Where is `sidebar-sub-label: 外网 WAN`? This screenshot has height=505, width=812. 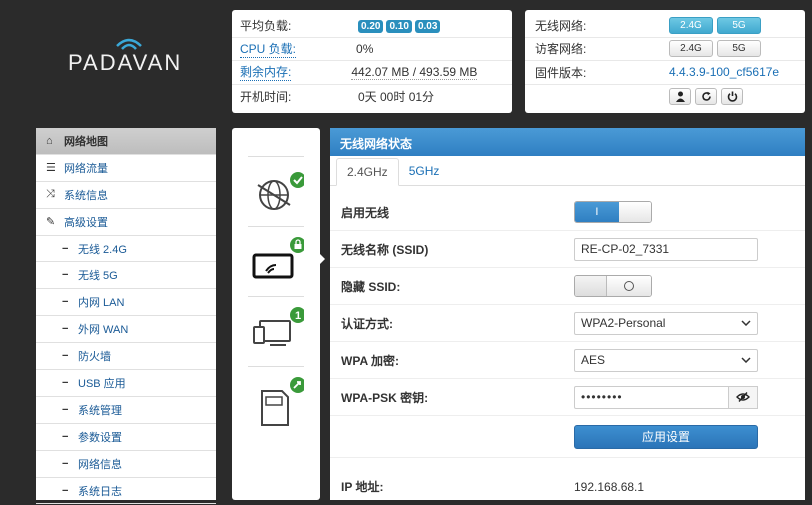 sidebar-sub-label: 外网 WAN is located at coordinates (103, 330).